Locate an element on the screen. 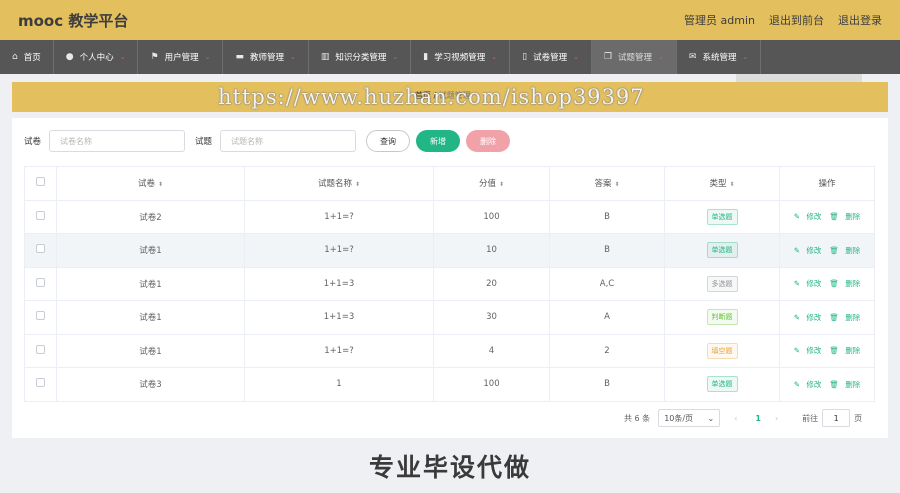  search-bar: 试卷 试卷名称 试题 试题名称 查询 新增 删除 is located at coordinates (270, 141).